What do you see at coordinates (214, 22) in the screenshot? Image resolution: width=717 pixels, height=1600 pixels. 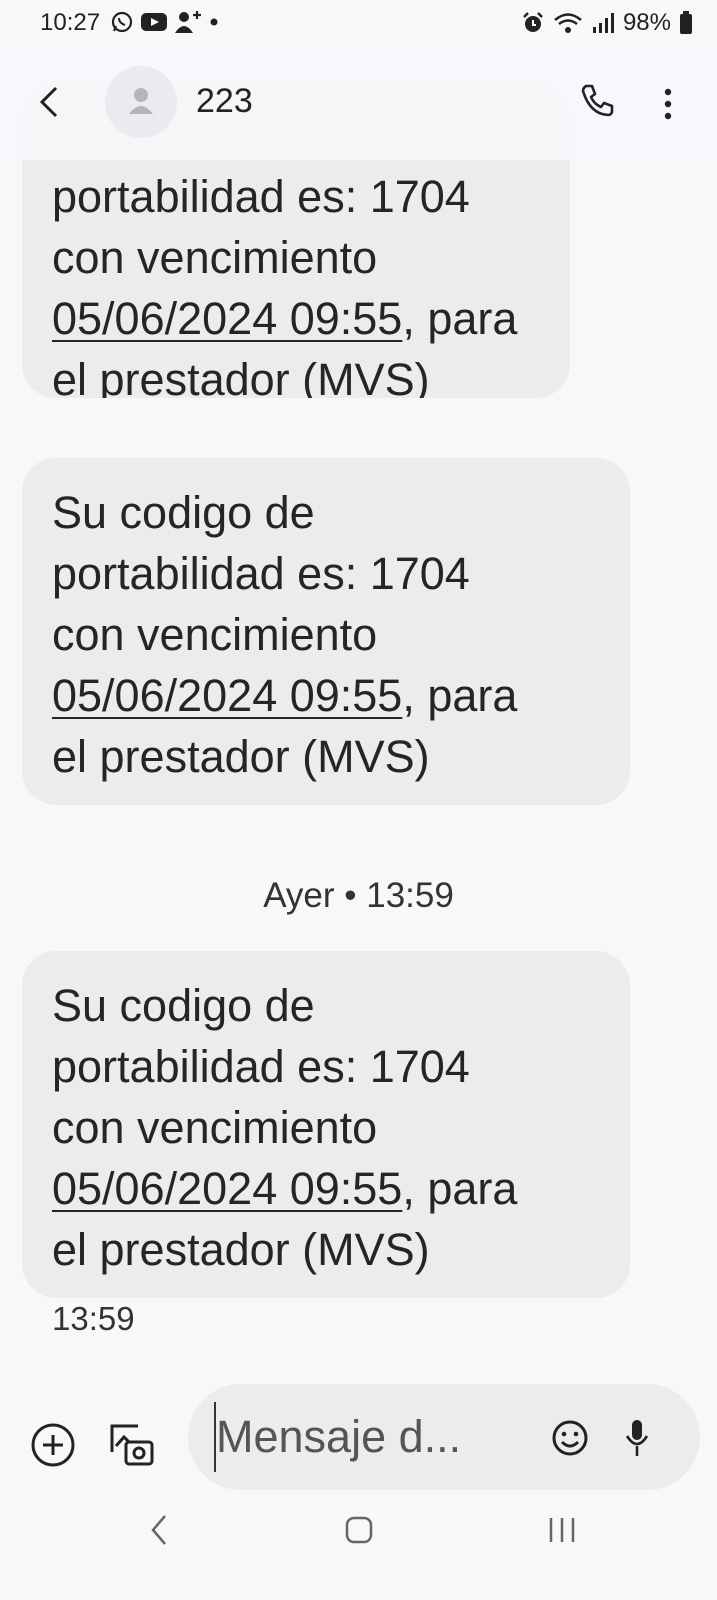 I see `dot-icon` at bounding box center [214, 22].